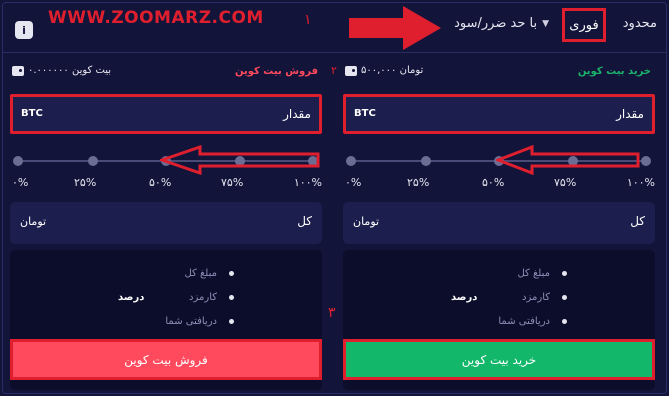  What do you see at coordinates (365, 113) in the screenshot?
I see `buy-amount-unit: BTC` at bounding box center [365, 113].